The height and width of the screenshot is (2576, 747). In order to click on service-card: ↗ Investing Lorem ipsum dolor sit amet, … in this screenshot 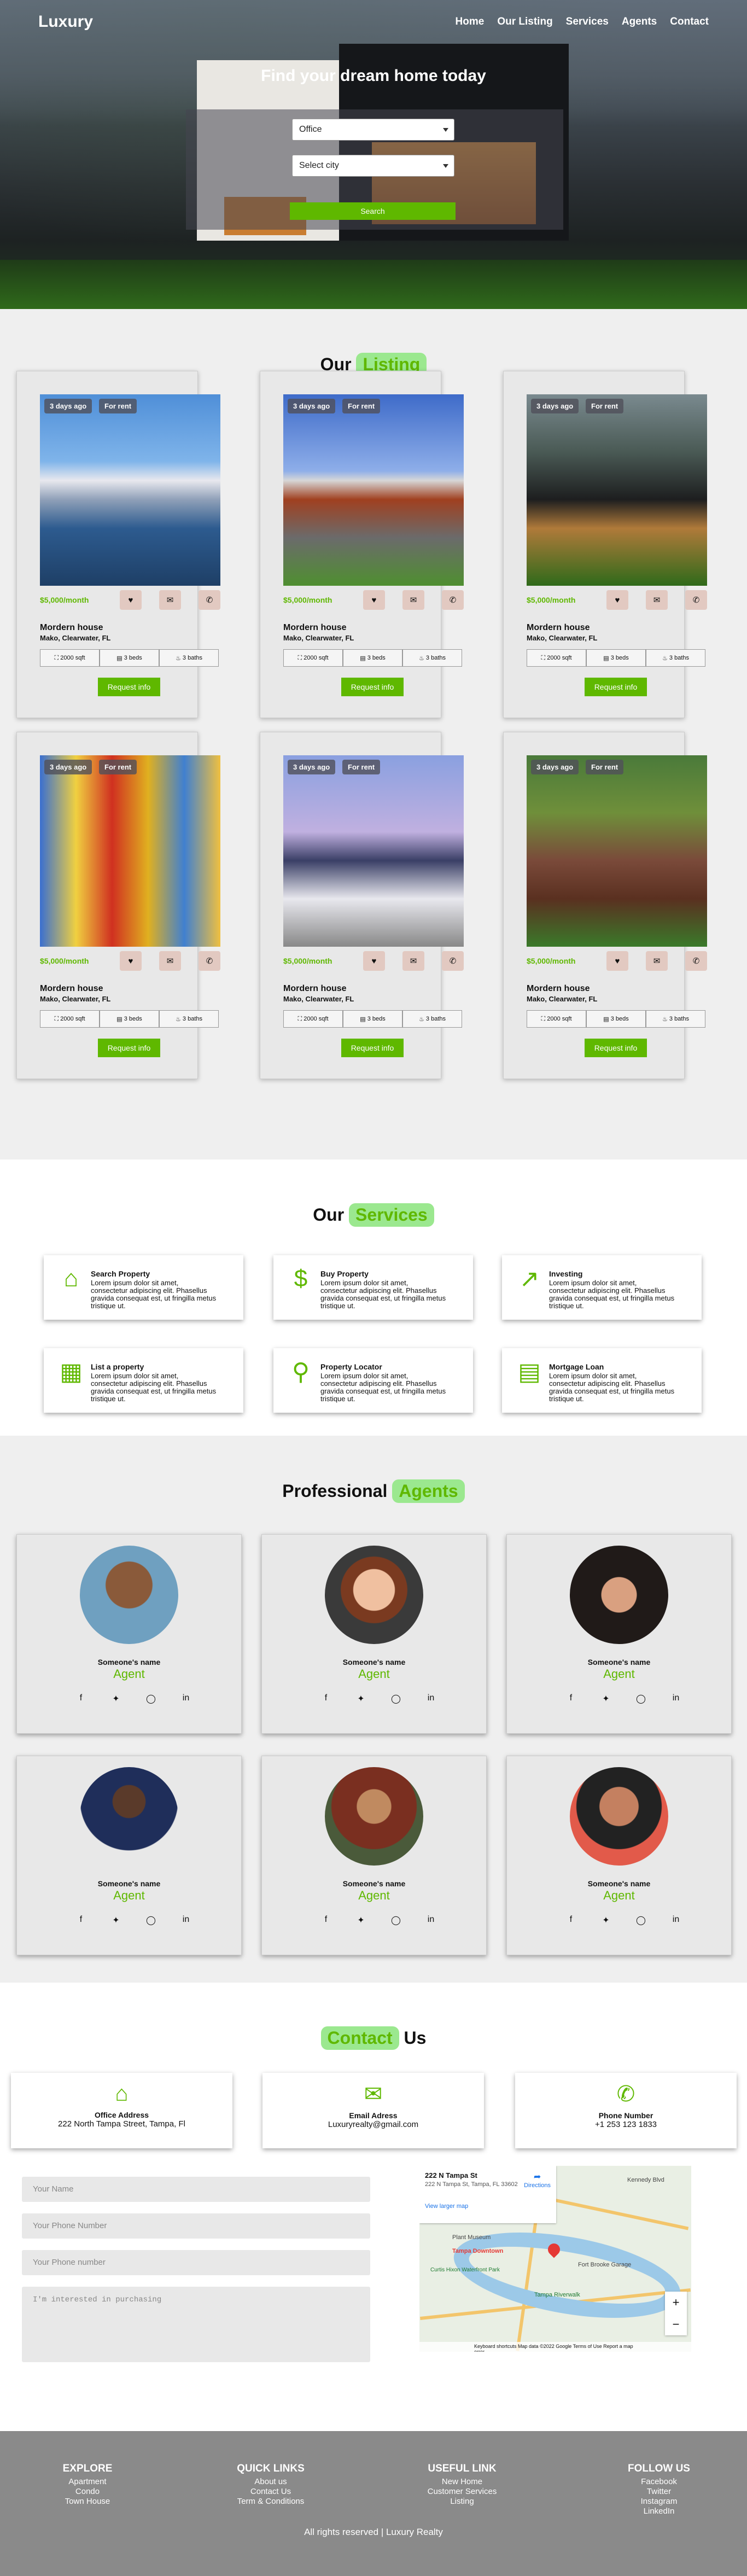, I will do `click(602, 1287)`.